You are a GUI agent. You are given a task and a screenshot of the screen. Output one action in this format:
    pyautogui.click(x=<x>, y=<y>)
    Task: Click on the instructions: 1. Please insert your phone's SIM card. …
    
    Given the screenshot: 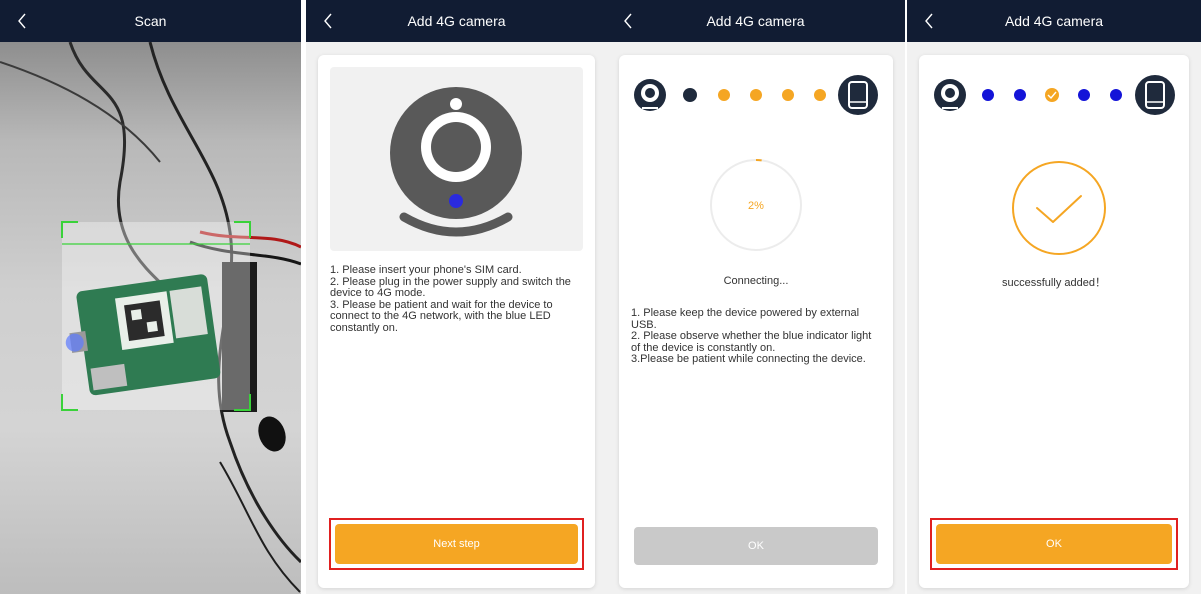 What is the action you would take?
    pyautogui.click(x=455, y=299)
    